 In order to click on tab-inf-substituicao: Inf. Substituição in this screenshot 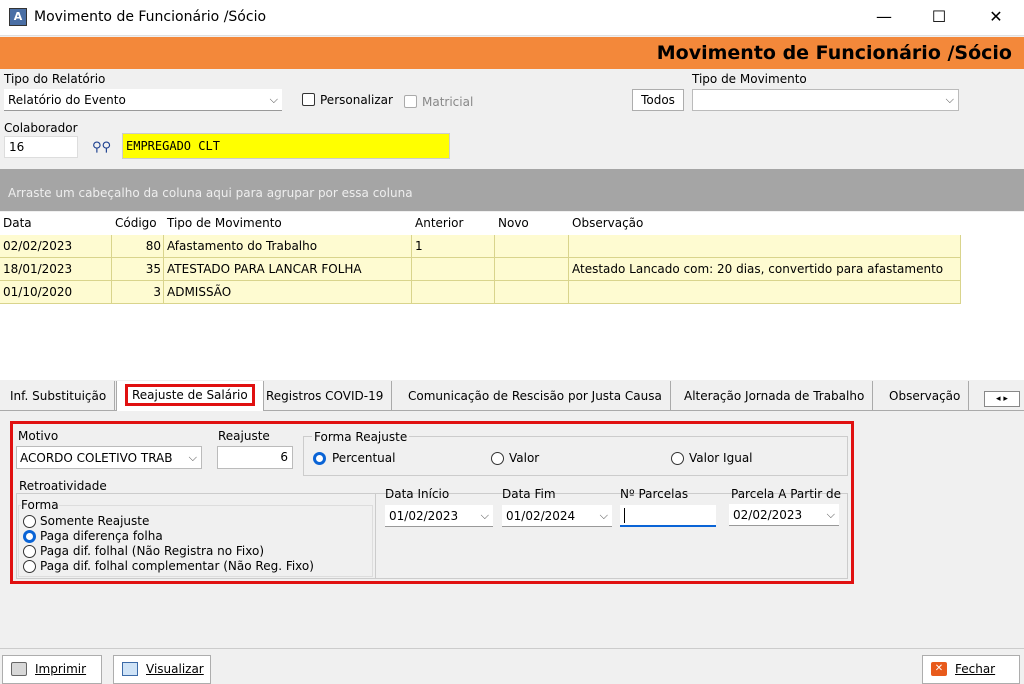, I will do `click(59, 396)`.